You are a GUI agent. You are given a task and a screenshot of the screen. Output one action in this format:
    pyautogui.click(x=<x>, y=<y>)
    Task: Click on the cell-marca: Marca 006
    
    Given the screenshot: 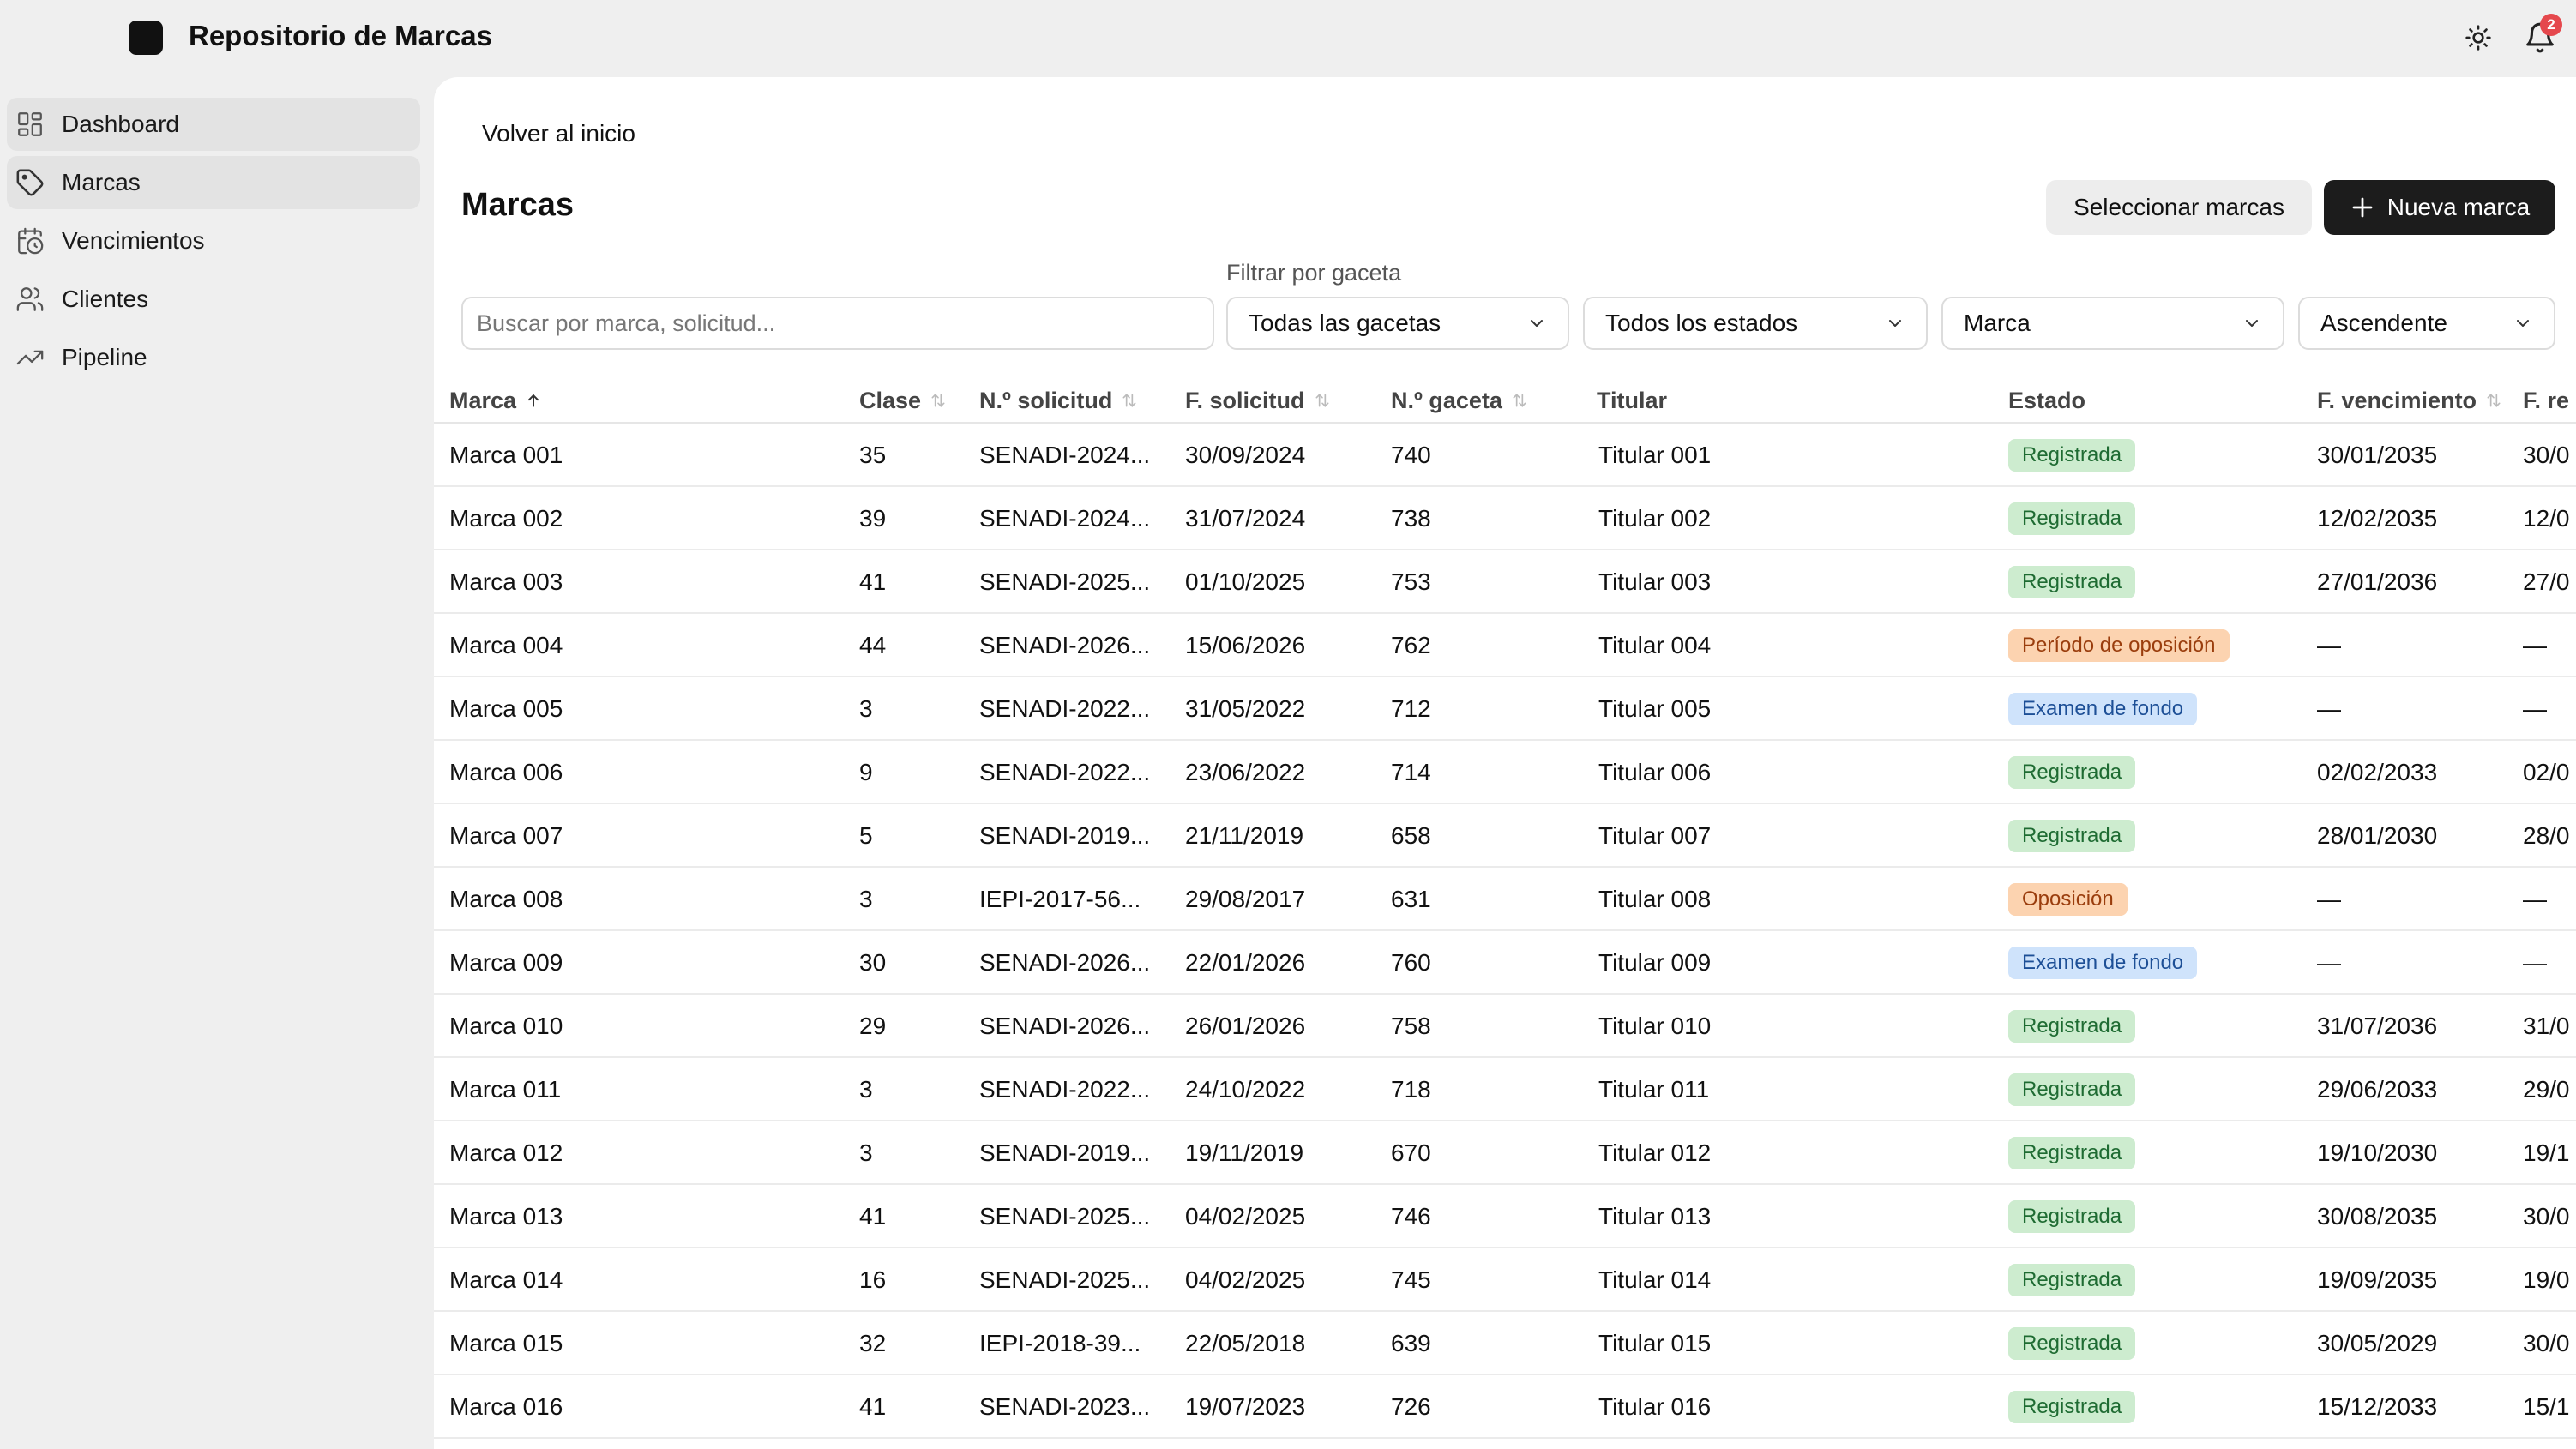 What is the action you would take?
    pyautogui.click(x=506, y=772)
    